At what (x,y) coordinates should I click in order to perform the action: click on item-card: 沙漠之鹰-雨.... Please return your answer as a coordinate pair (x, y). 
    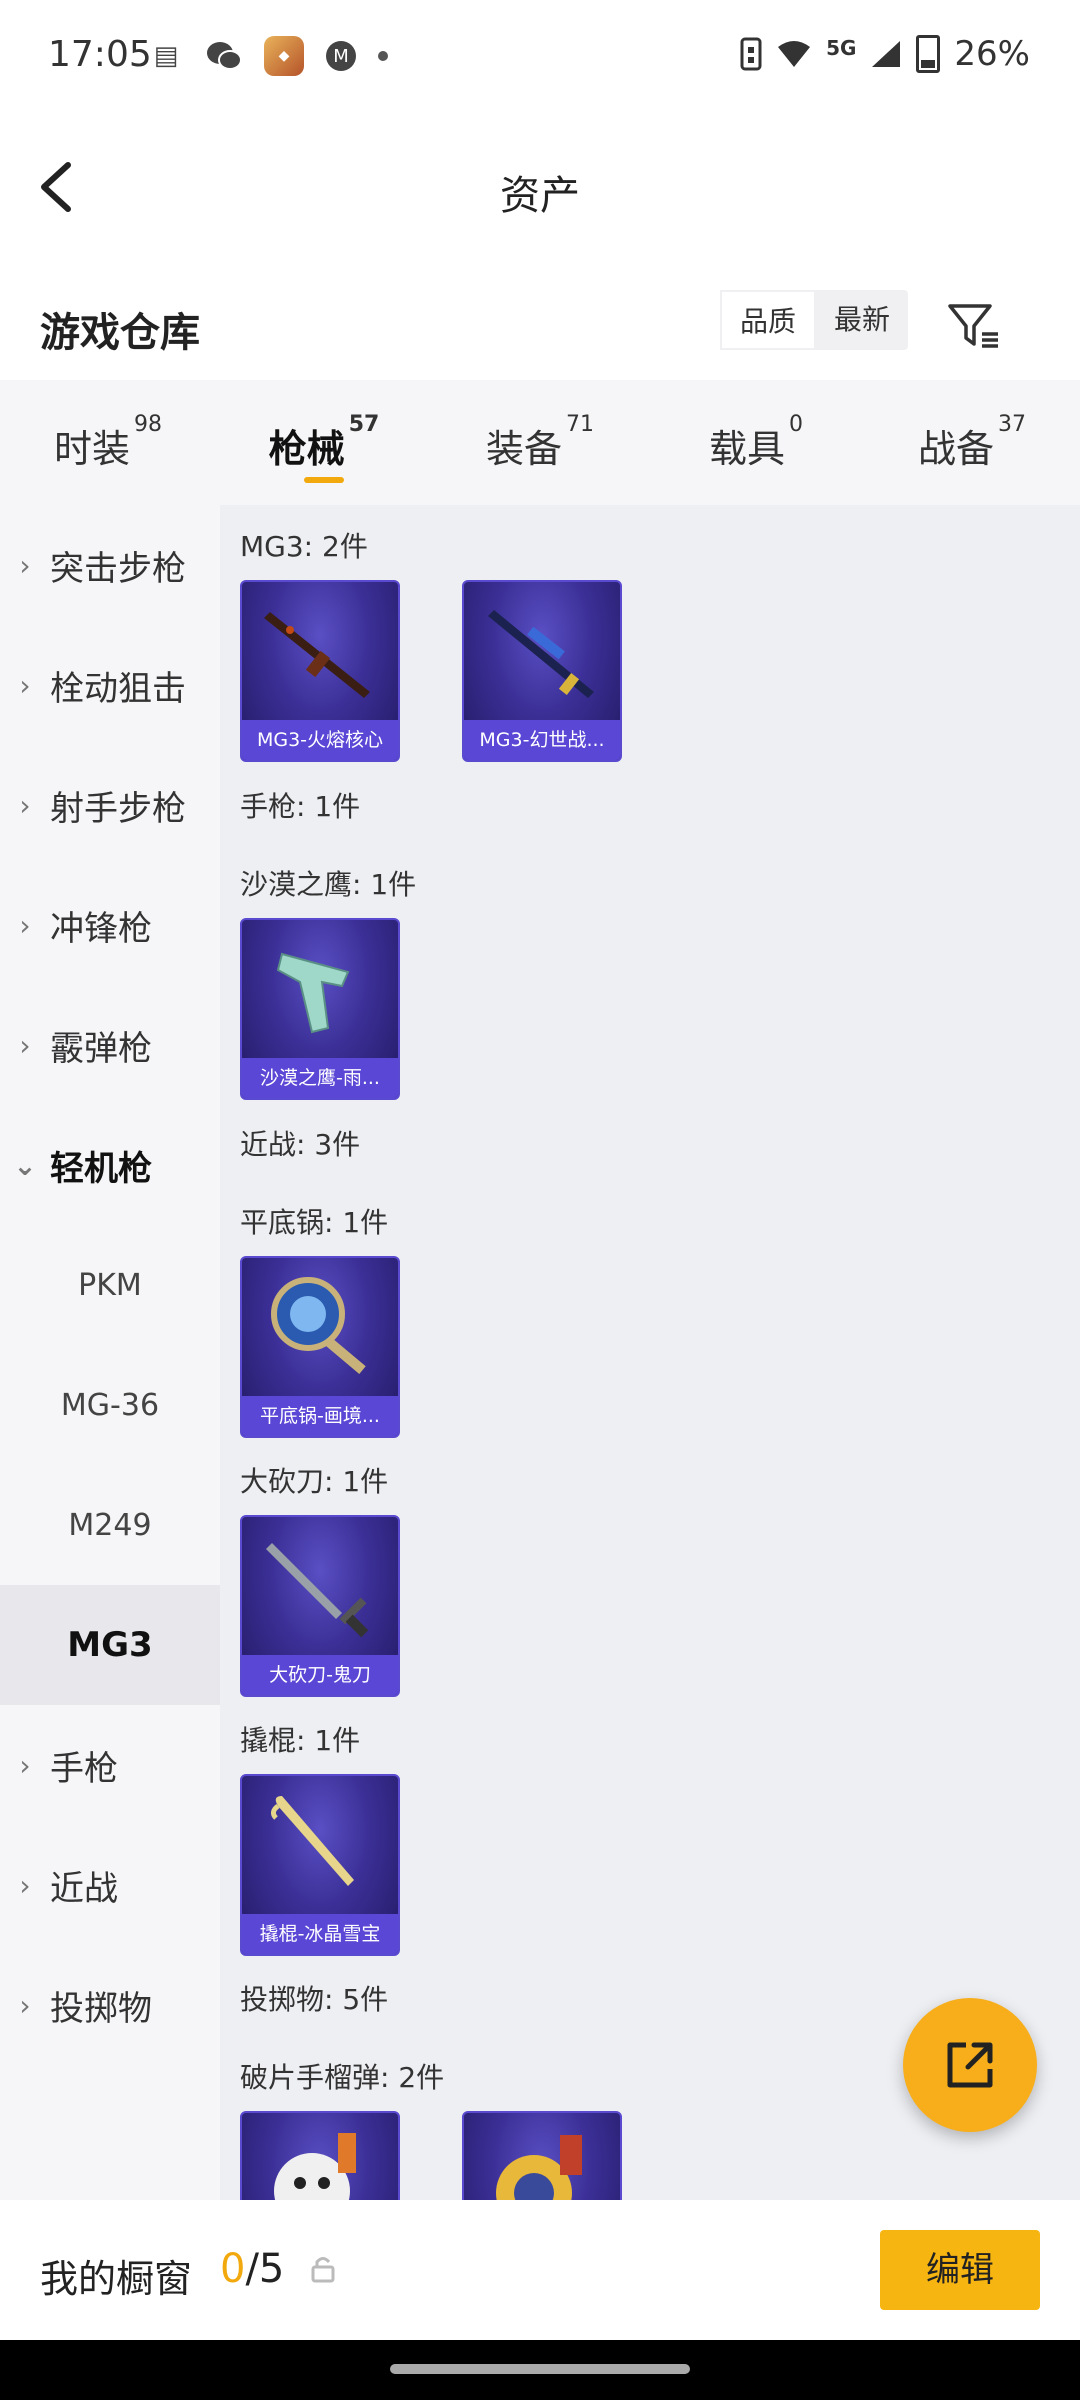
    Looking at the image, I should click on (320, 1009).